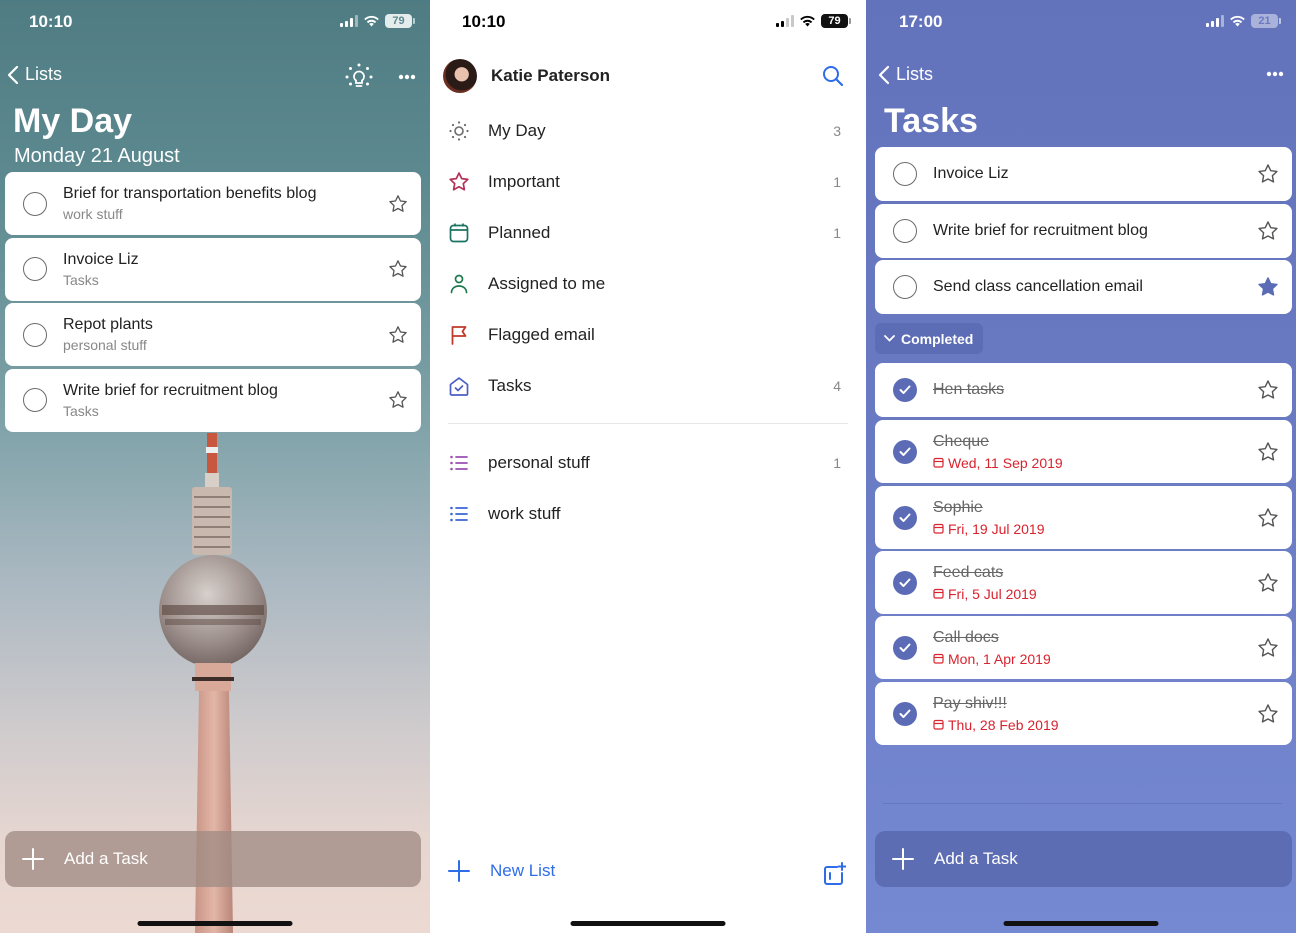 The image size is (1296, 933). Describe the element at coordinates (539, 462) in the screenshot. I see `list-label: personal stuff` at that location.